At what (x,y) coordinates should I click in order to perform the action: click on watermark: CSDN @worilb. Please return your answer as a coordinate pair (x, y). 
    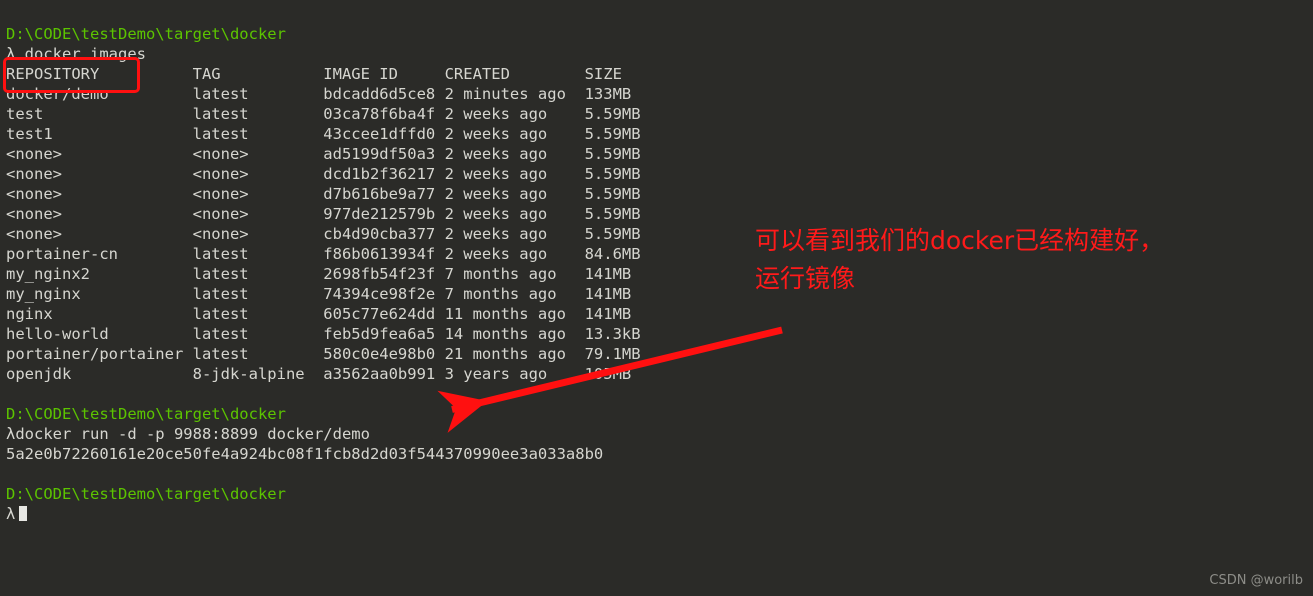
    Looking at the image, I should click on (1256, 580).